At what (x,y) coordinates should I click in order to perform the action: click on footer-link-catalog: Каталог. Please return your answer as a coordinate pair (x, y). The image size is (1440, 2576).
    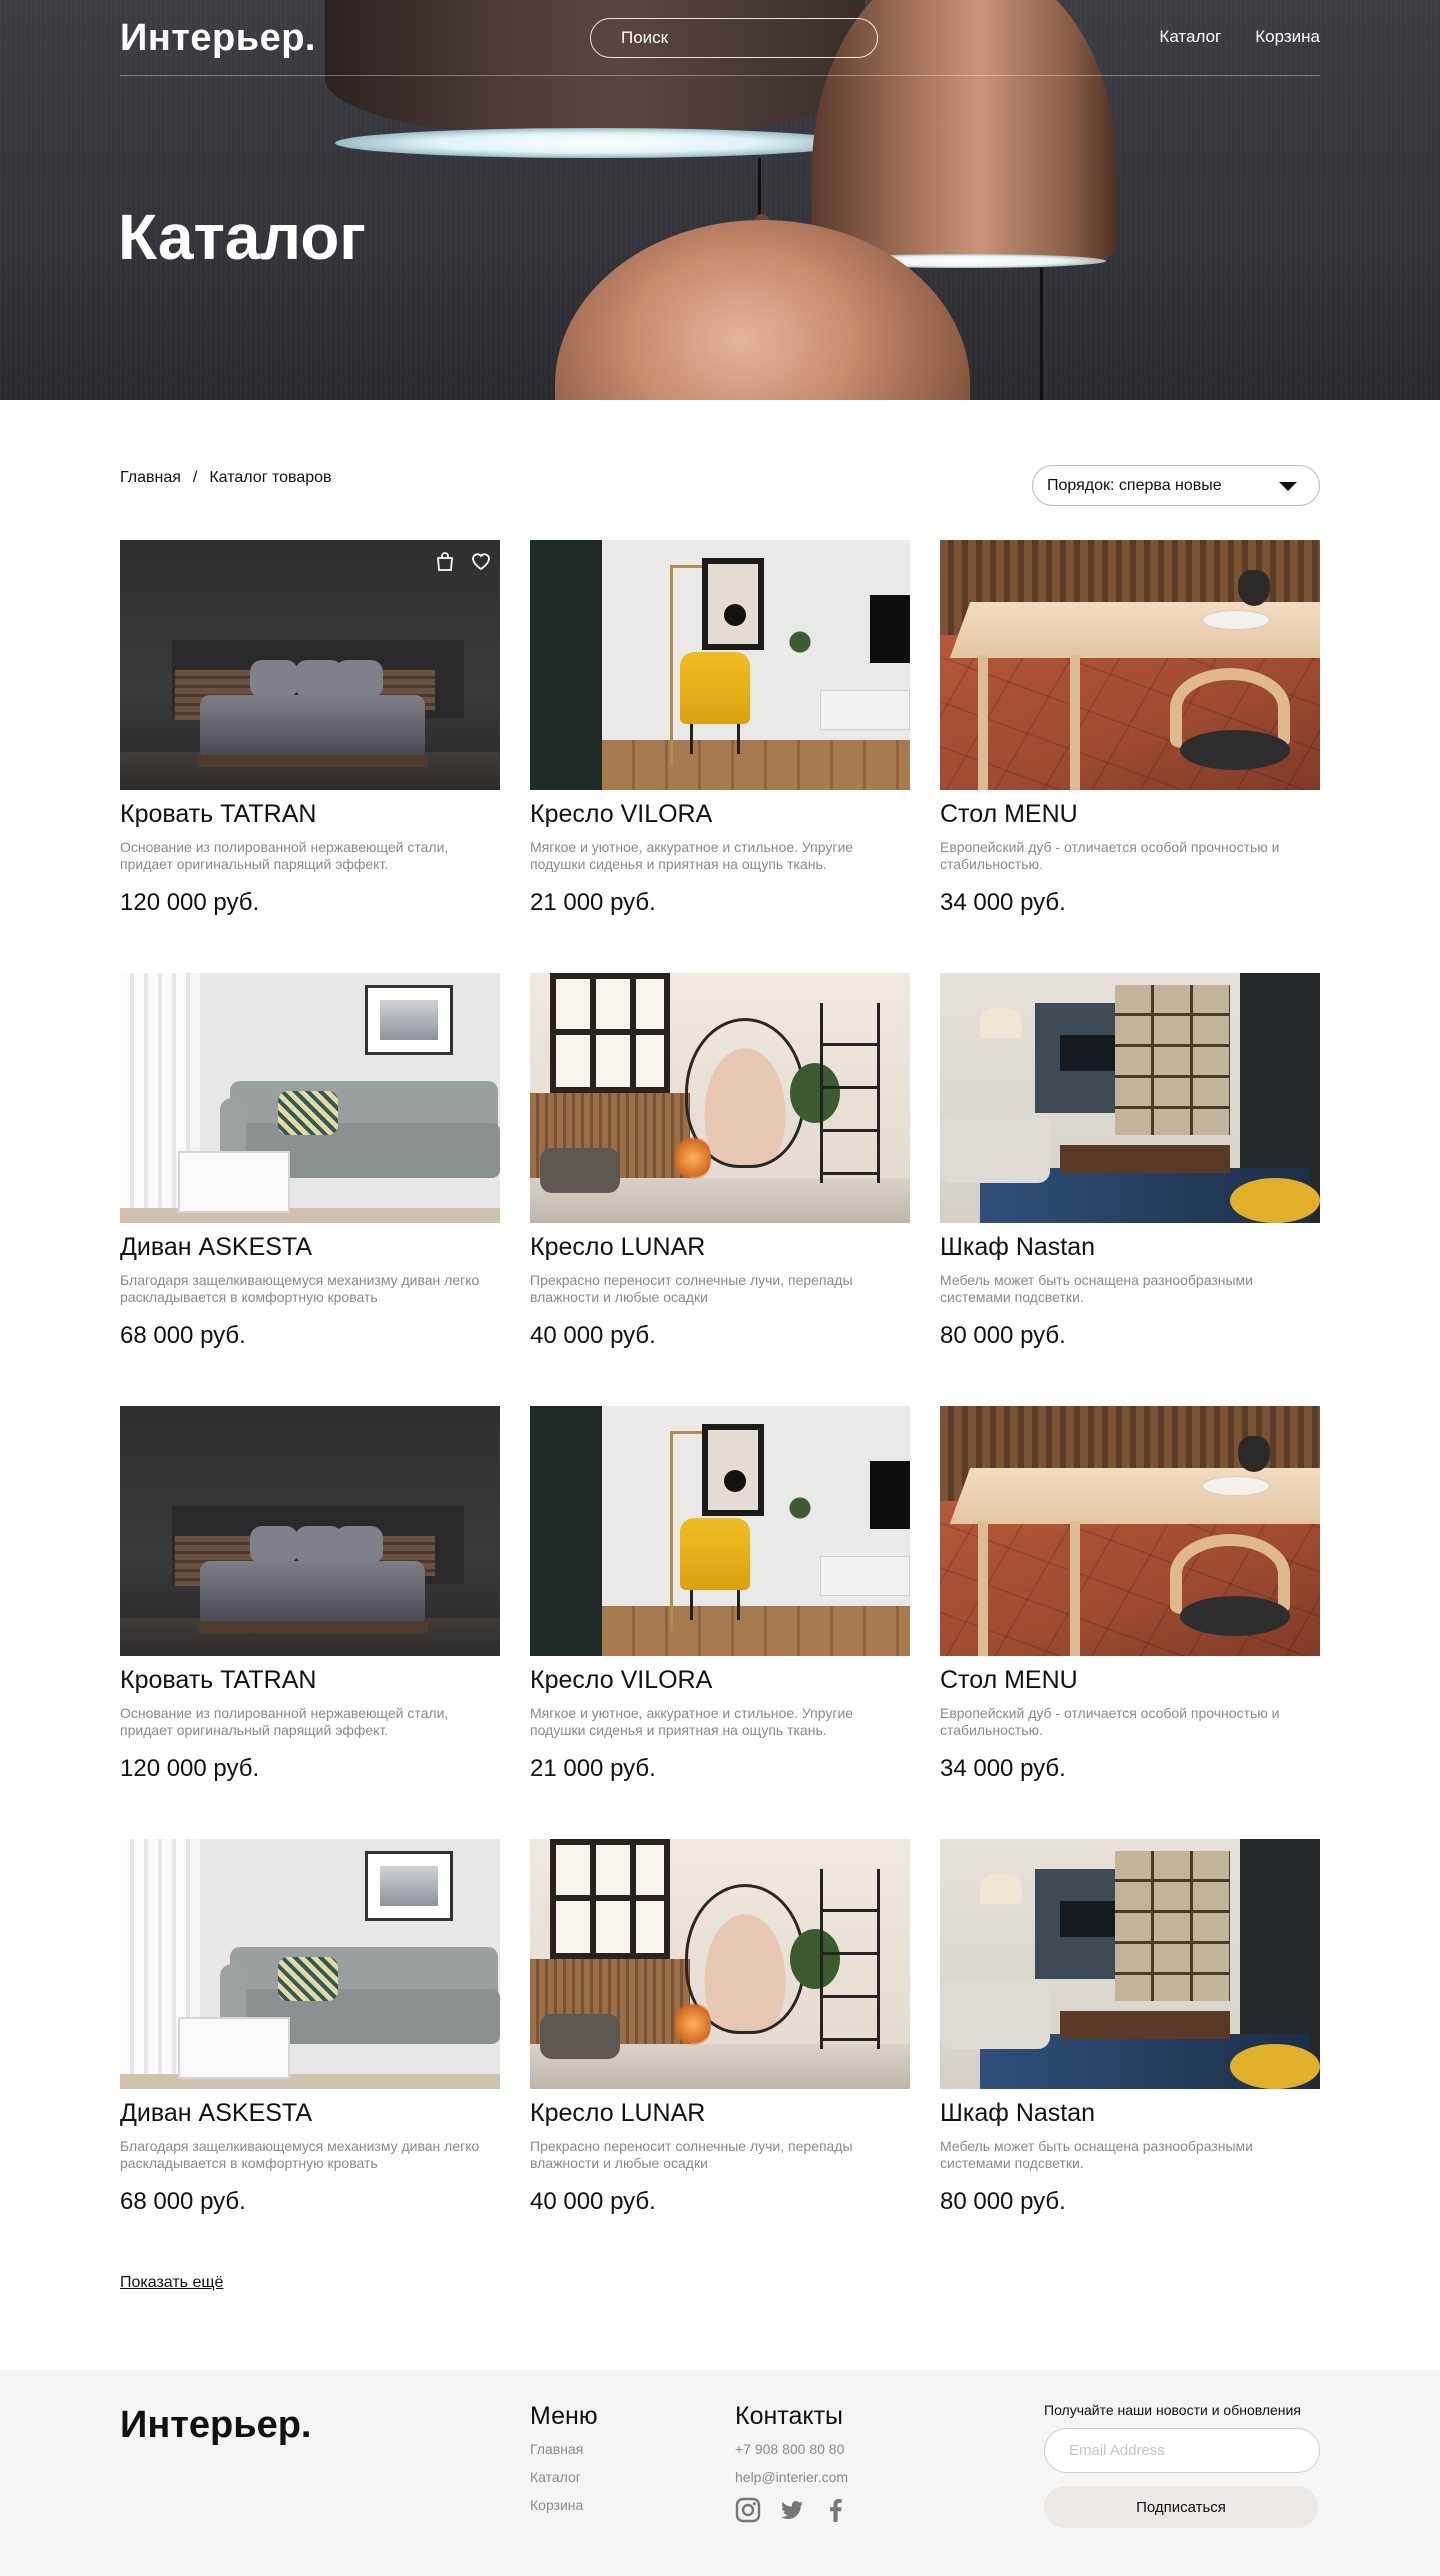
    Looking at the image, I should click on (564, 2477).